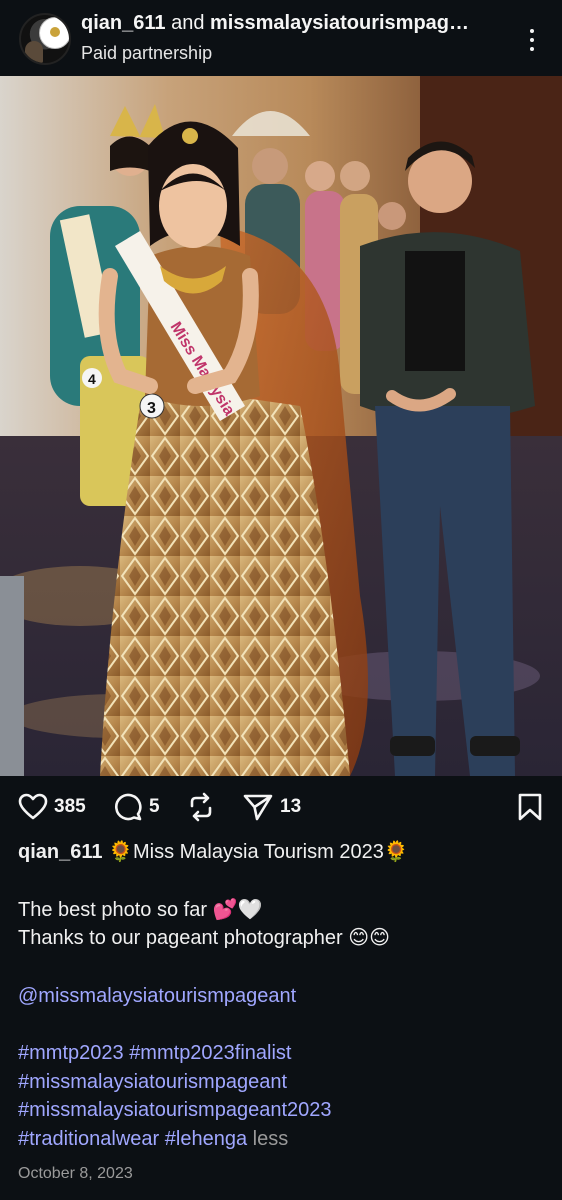  Describe the element at coordinates (92, 379) in the screenshot. I see `contestant-badge-back: 4` at that location.